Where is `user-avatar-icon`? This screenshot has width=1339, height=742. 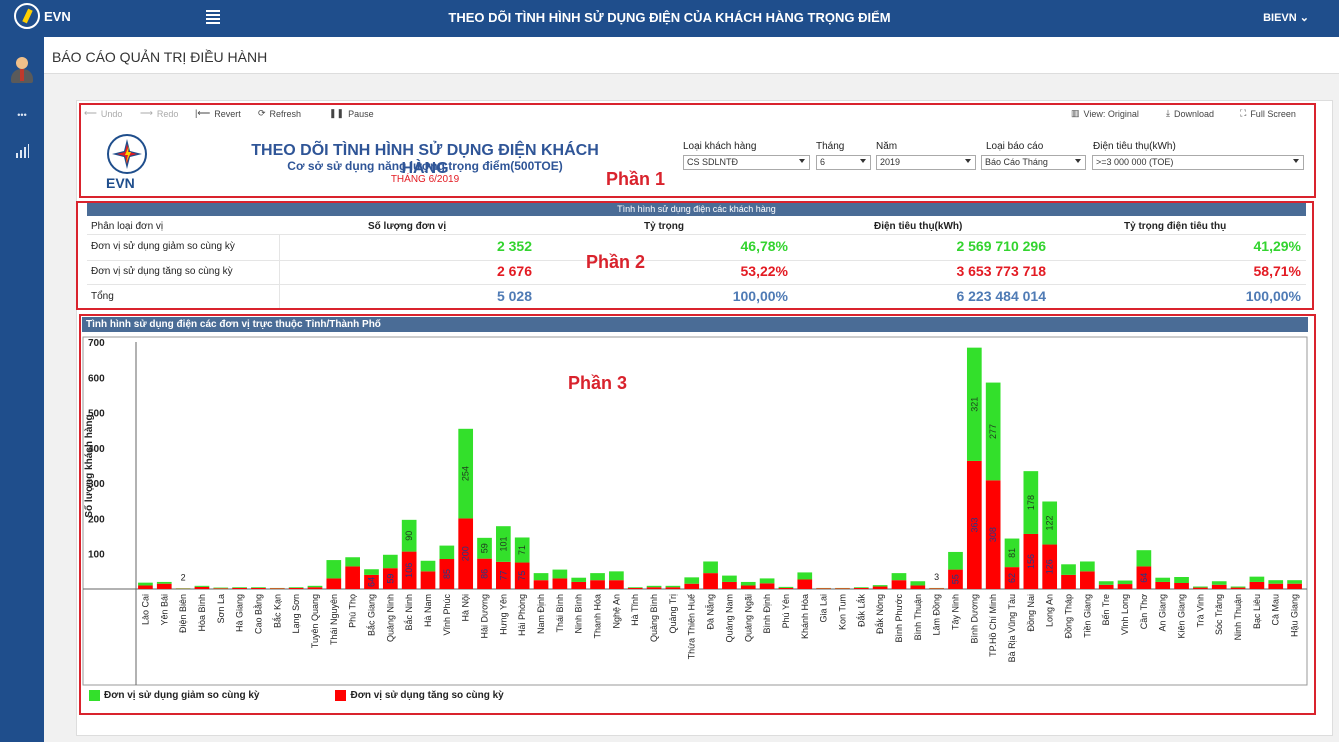
user-avatar-icon is located at coordinates (22, 70).